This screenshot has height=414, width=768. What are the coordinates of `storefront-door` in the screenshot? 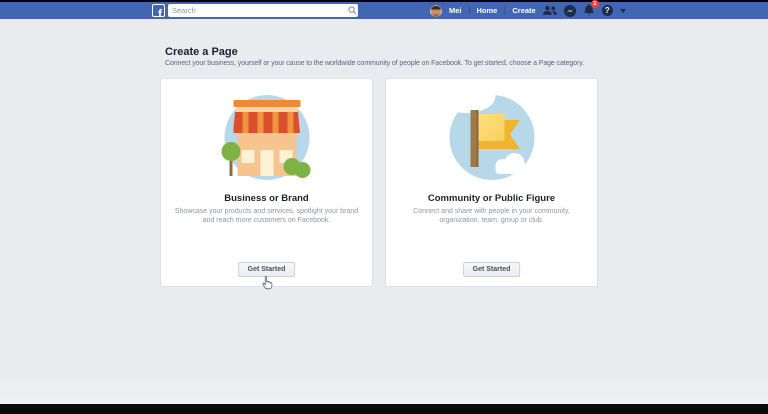 It's located at (266, 163).